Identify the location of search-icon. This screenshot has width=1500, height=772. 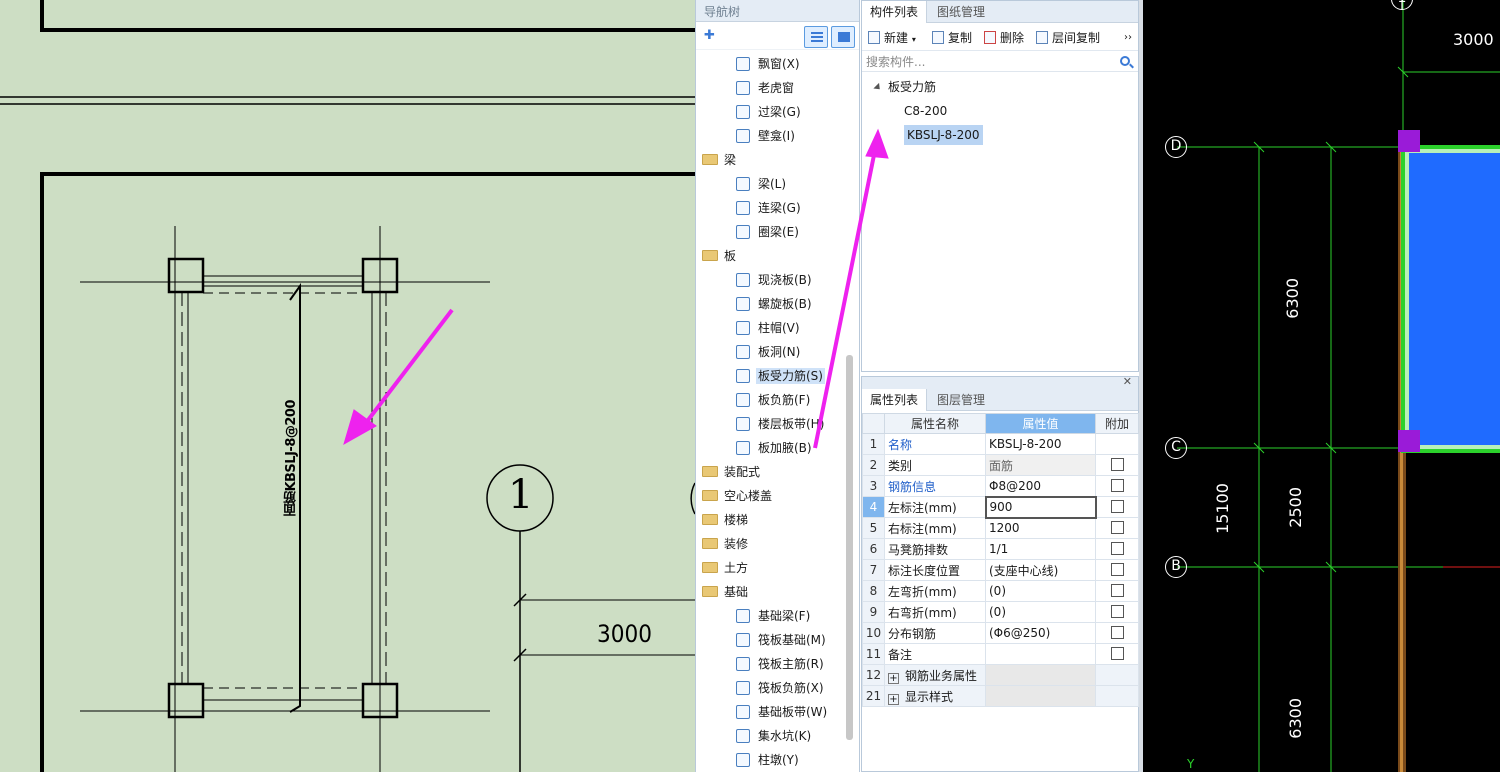
(1125, 61).